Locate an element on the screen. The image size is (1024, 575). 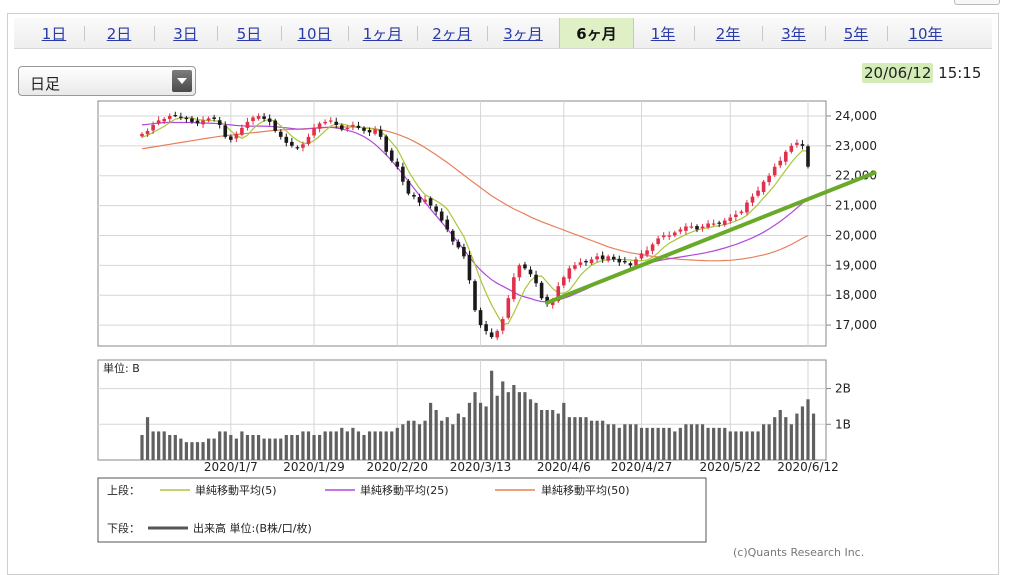
xtick-label: 2020/5/22 is located at coordinates (731, 467).